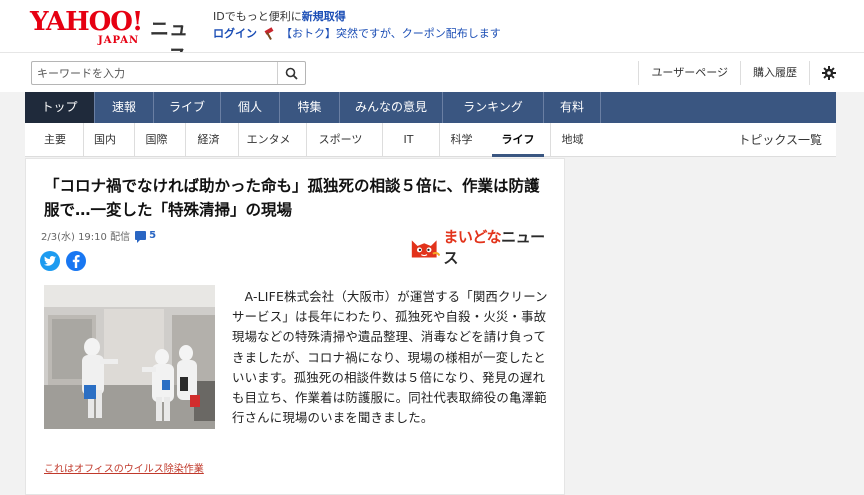 The width and height of the screenshot is (864, 495). Describe the element at coordinates (257, 16) in the screenshot. I see `promo-prefix: IDでもっと便利に` at that location.